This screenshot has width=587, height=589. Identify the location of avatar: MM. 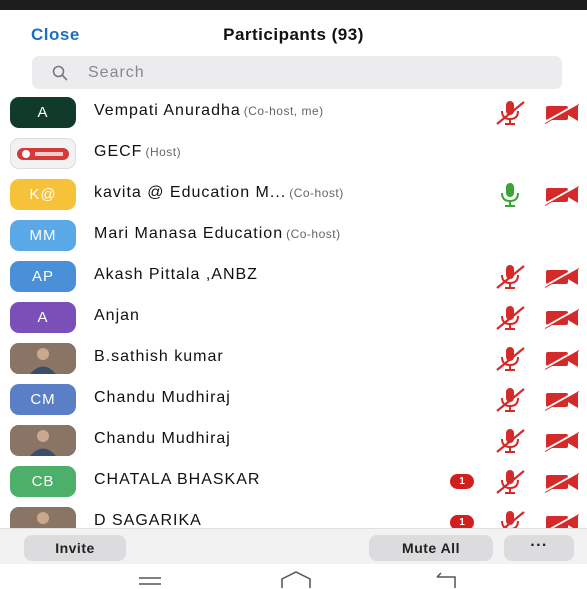
(43, 235).